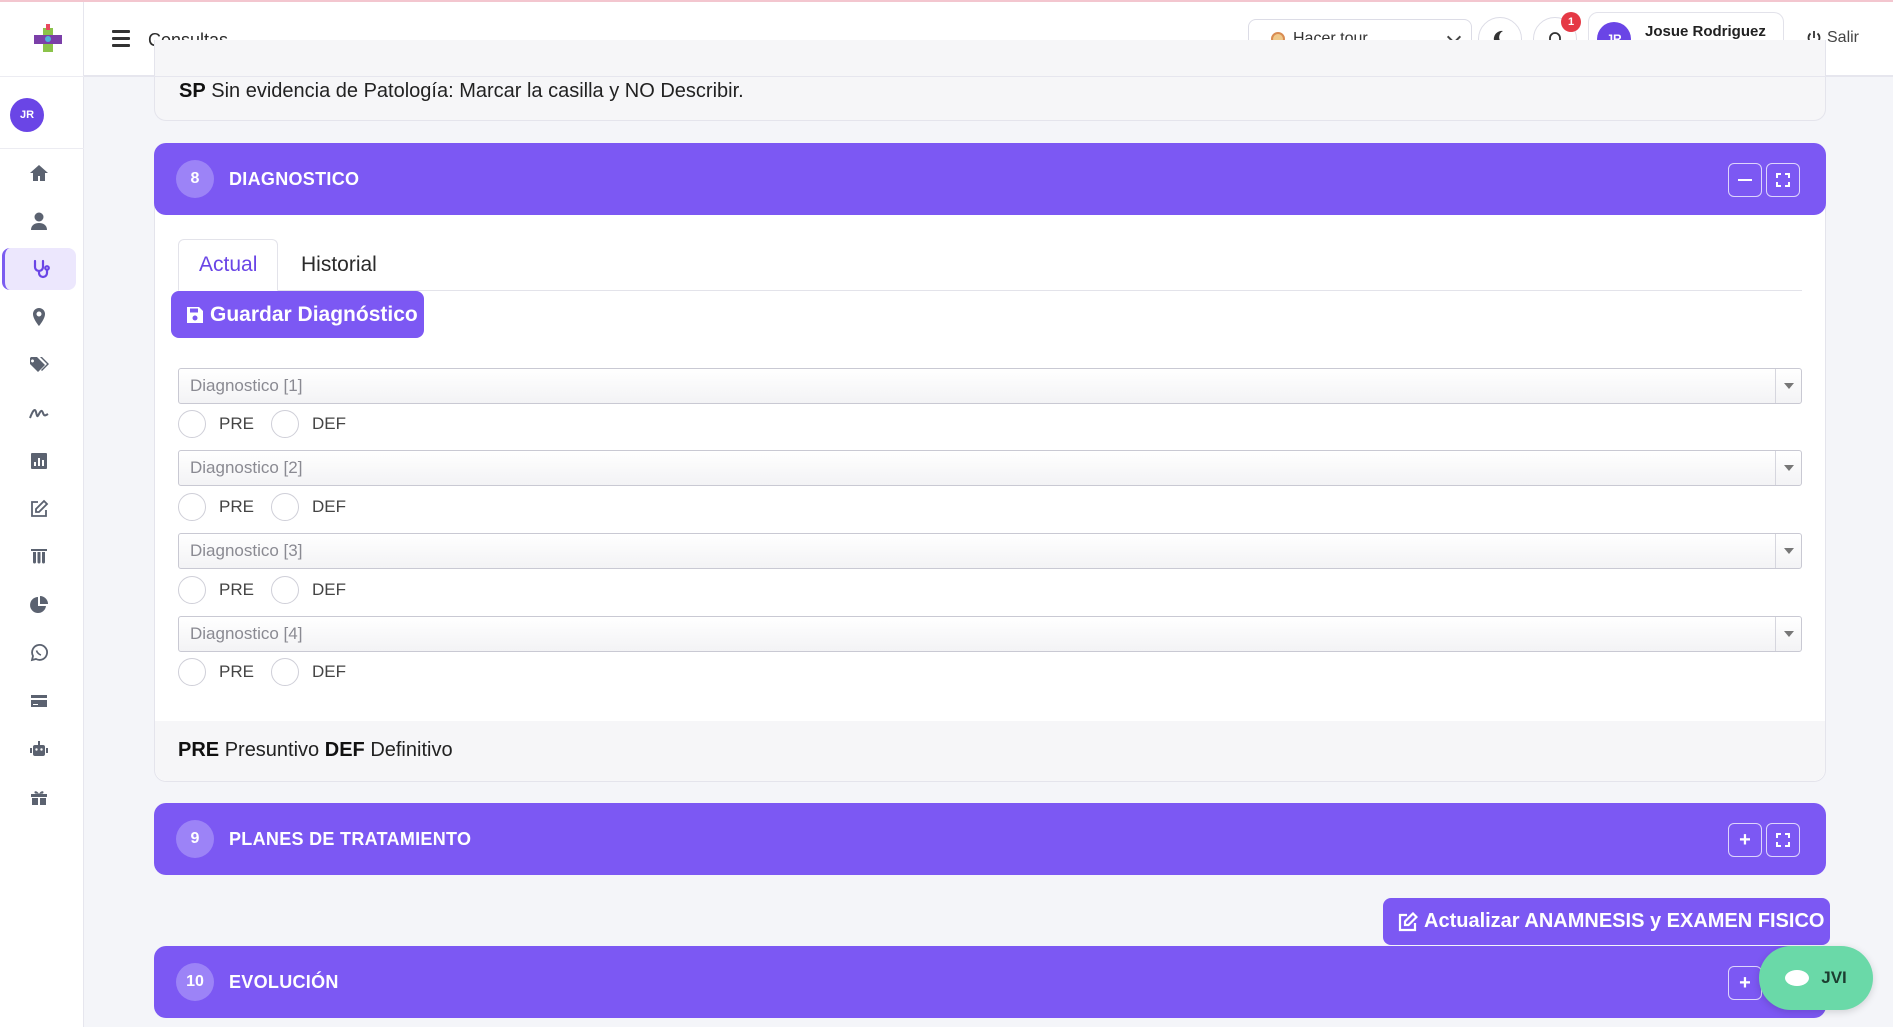  I want to click on tags-icon, so click(39, 364).